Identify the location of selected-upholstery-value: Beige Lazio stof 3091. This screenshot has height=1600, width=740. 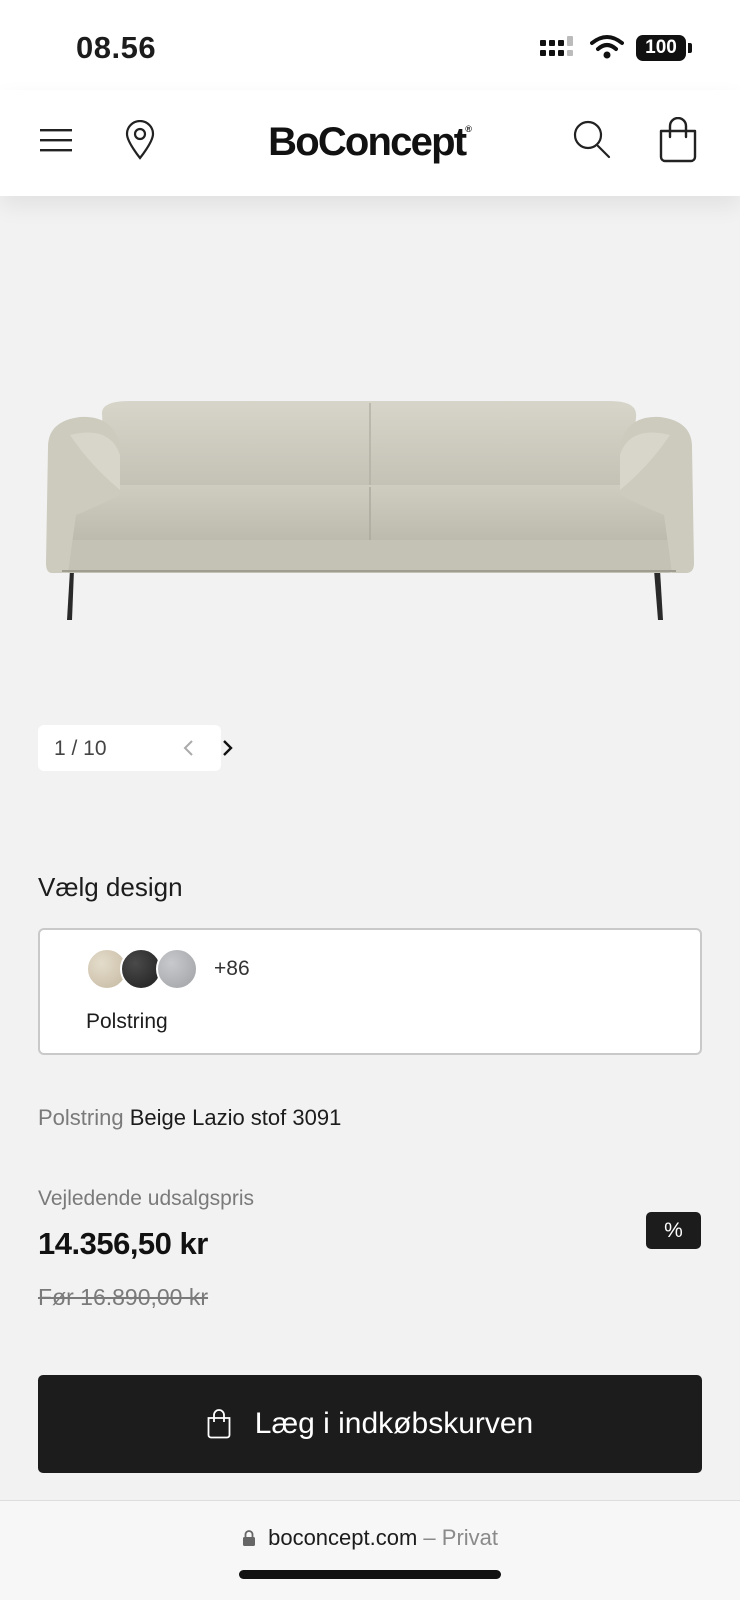
(235, 1117).